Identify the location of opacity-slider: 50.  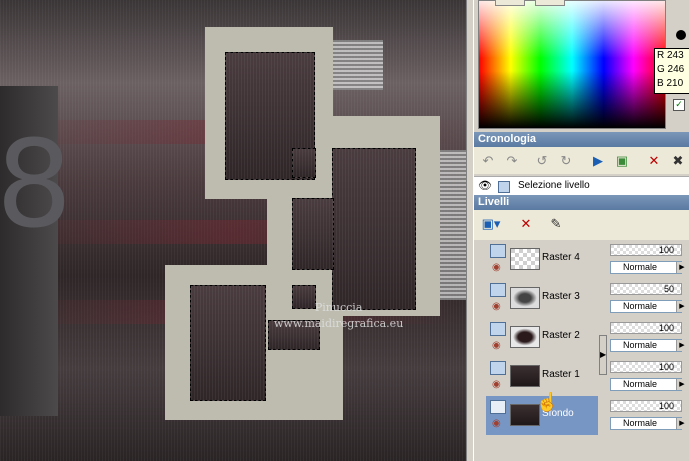
(646, 289).